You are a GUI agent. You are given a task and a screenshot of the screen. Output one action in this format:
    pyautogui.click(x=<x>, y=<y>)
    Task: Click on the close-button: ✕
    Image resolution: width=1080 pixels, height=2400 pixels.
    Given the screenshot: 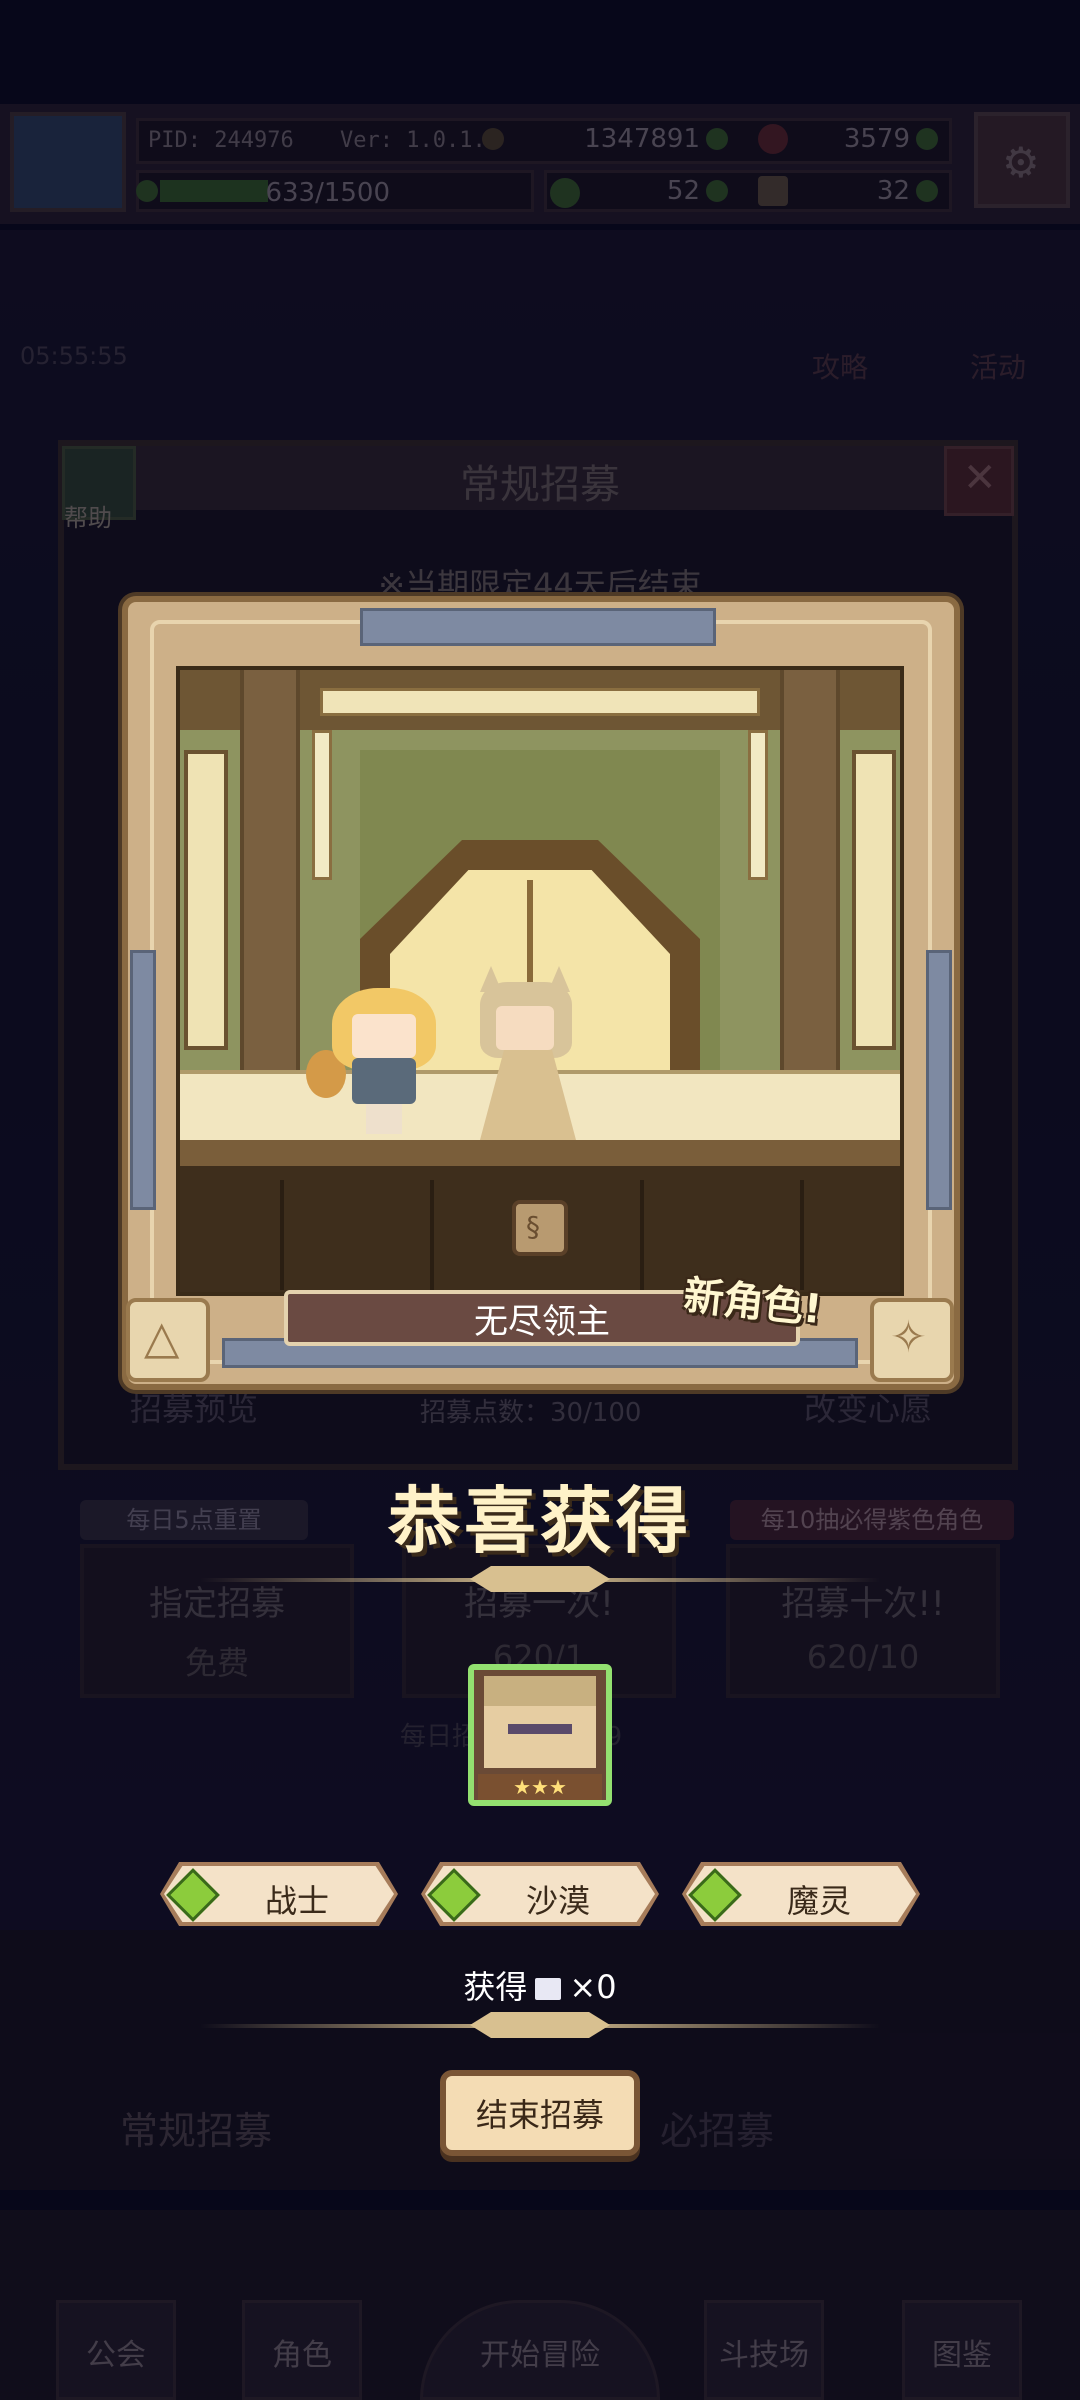 What is the action you would take?
    pyautogui.click(x=979, y=481)
    